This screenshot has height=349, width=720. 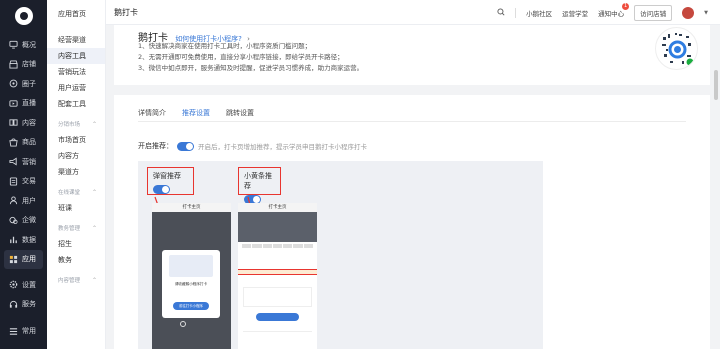 I want to click on nav-item-goods: 商品, so click(x=23, y=143).